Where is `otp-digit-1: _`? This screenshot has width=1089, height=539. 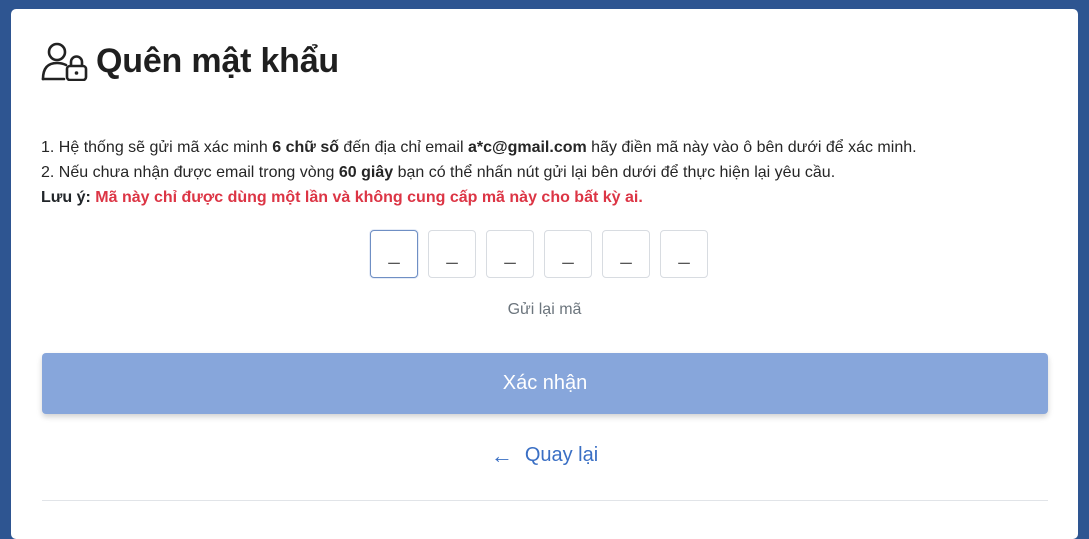
otp-digit-1: _ is located at coordinates (394, 254).